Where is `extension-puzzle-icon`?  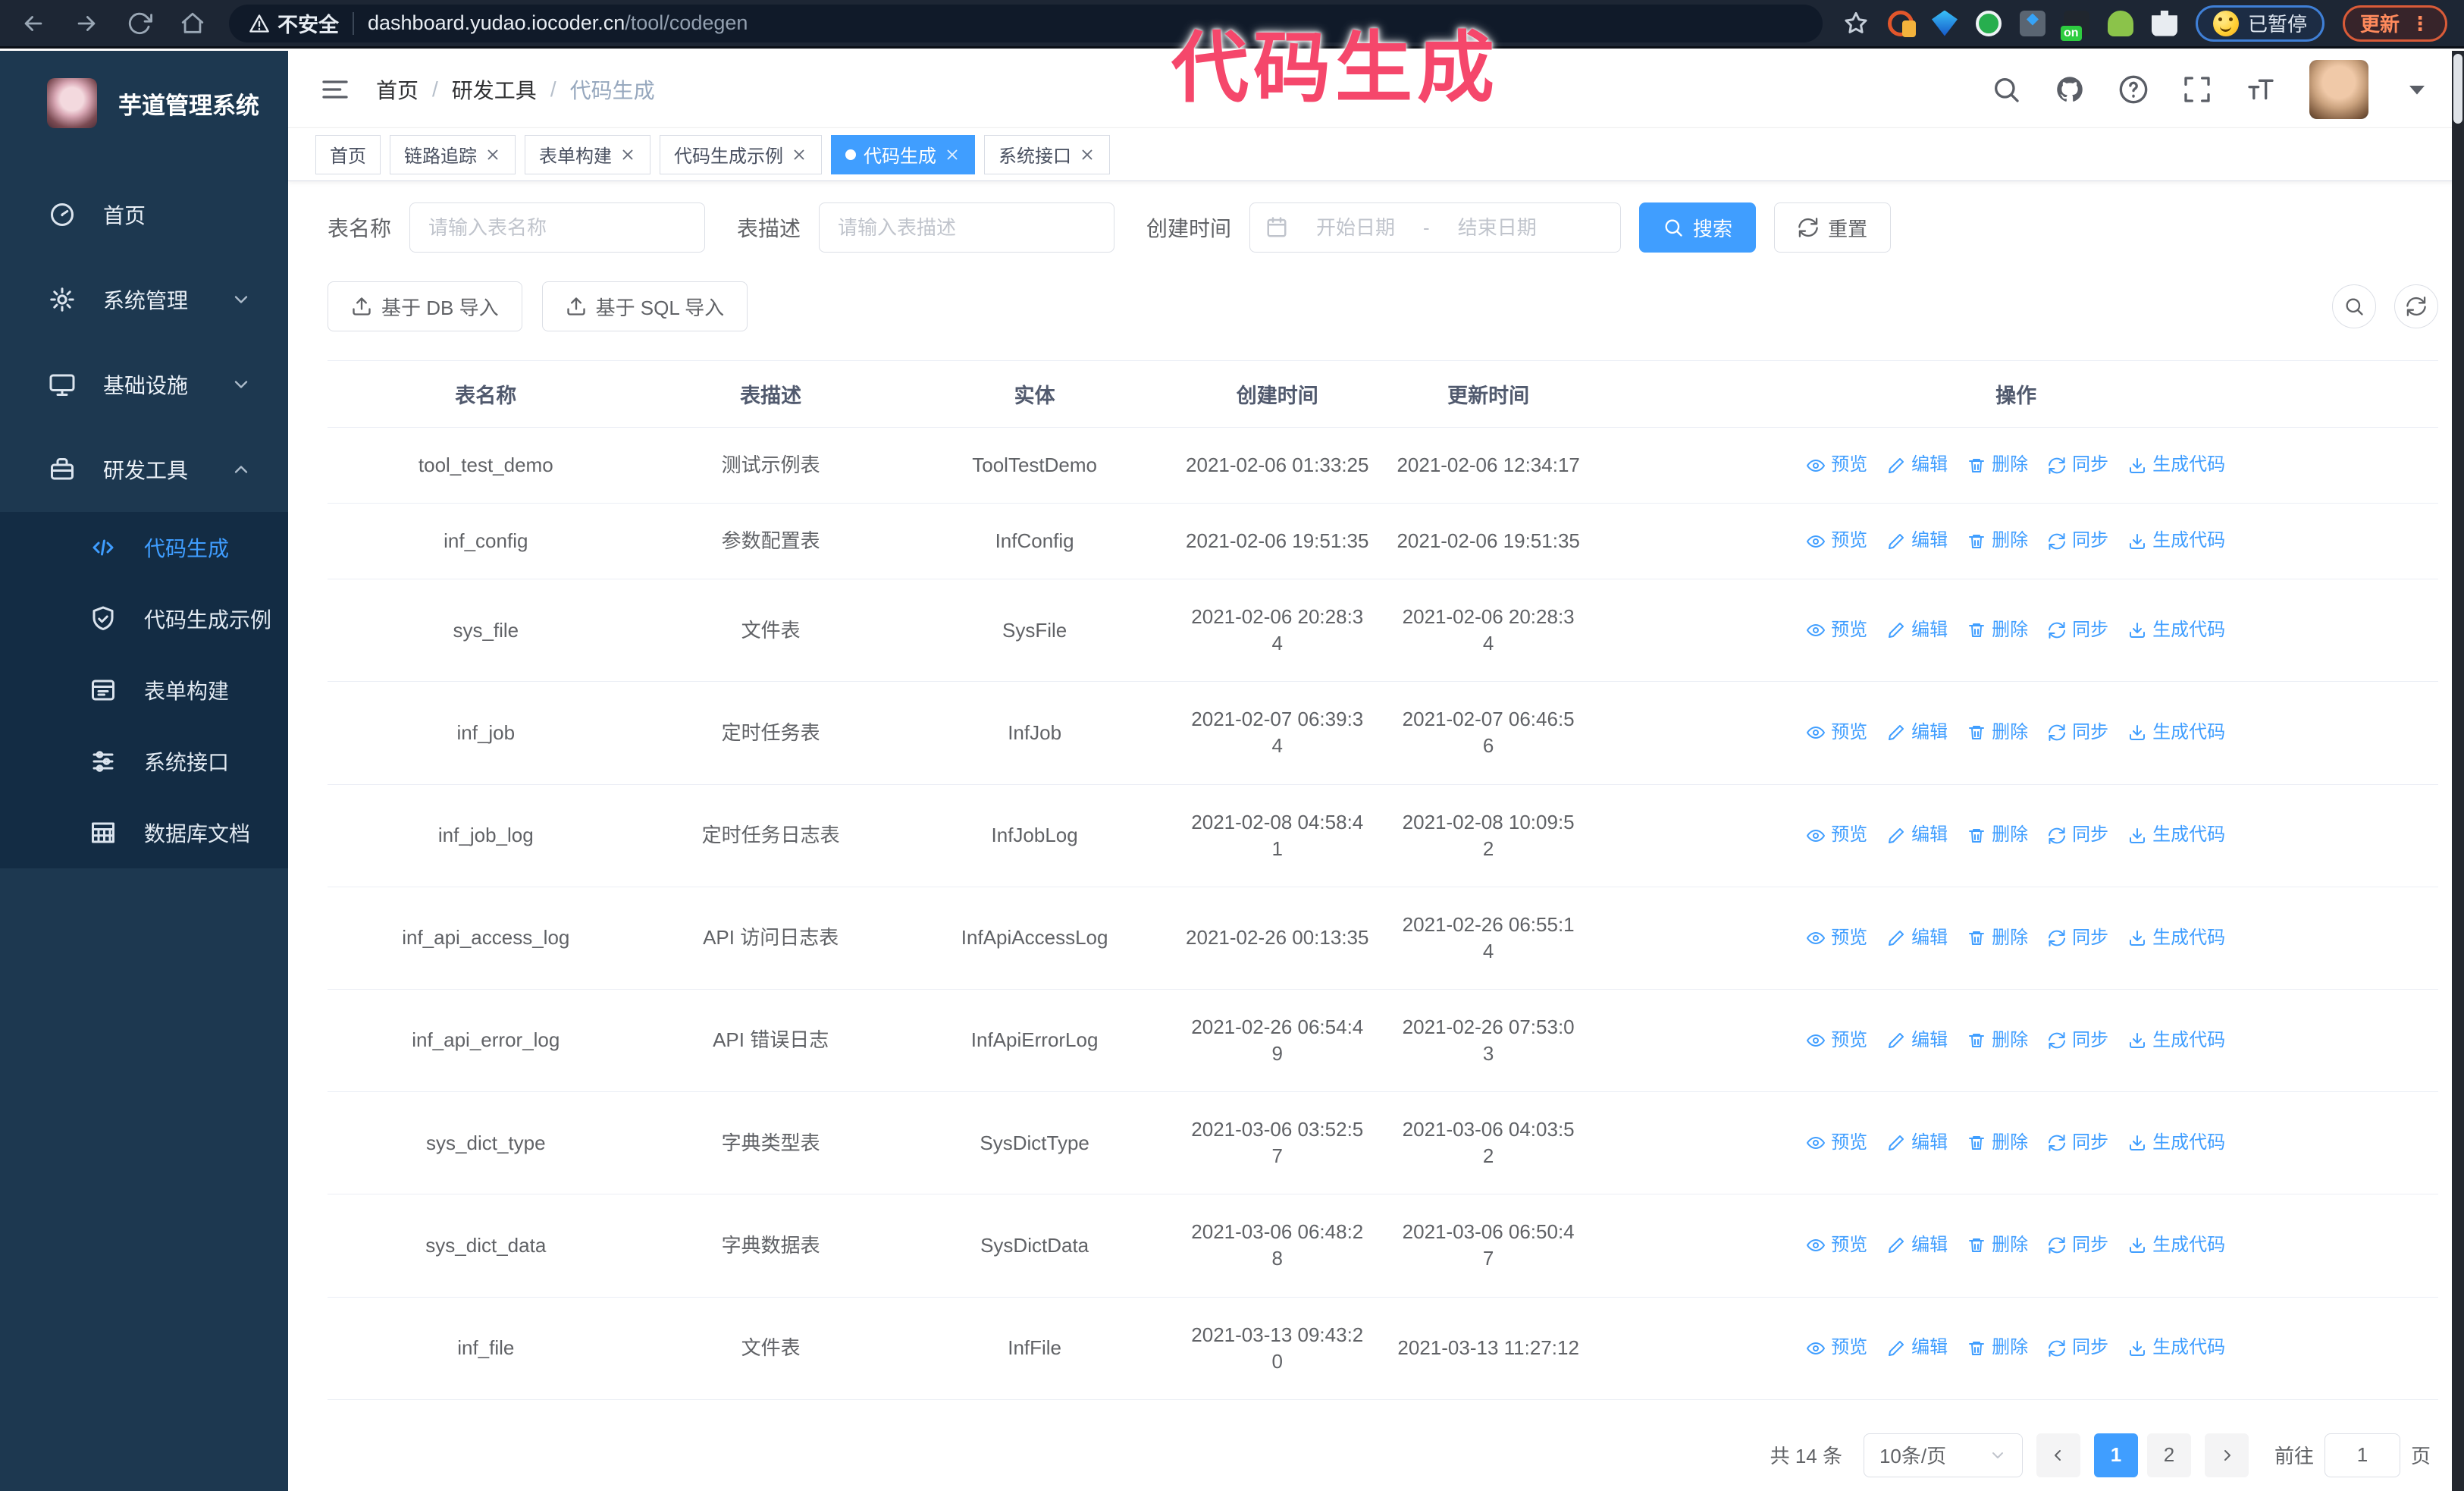 extension-puzzle-icon is located at coordinates (2164, 23).